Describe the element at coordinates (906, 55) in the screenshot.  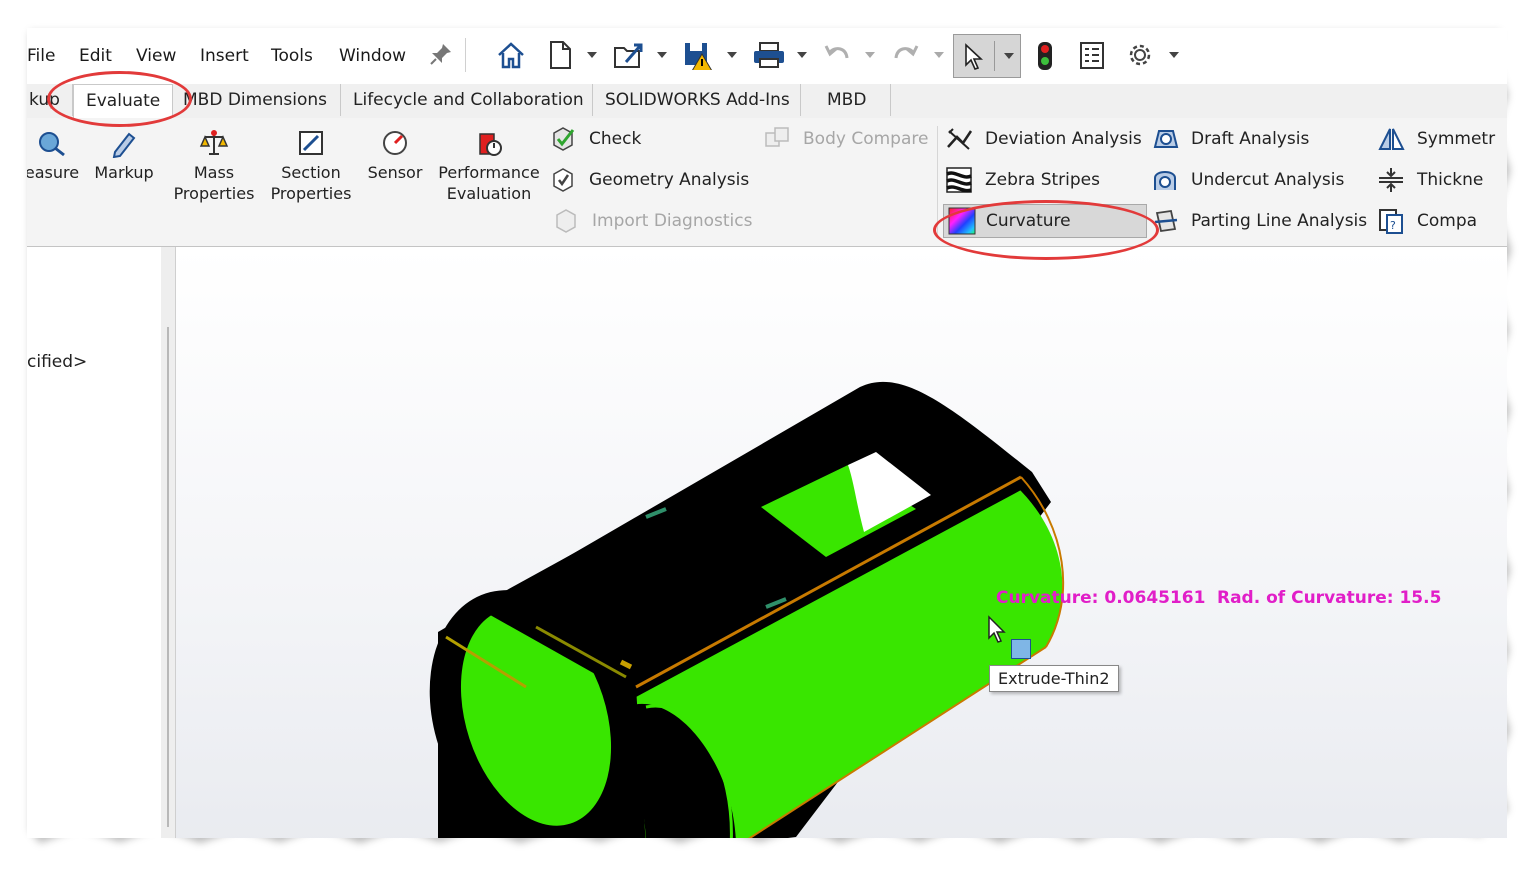
I see `redo-icon` at that location.